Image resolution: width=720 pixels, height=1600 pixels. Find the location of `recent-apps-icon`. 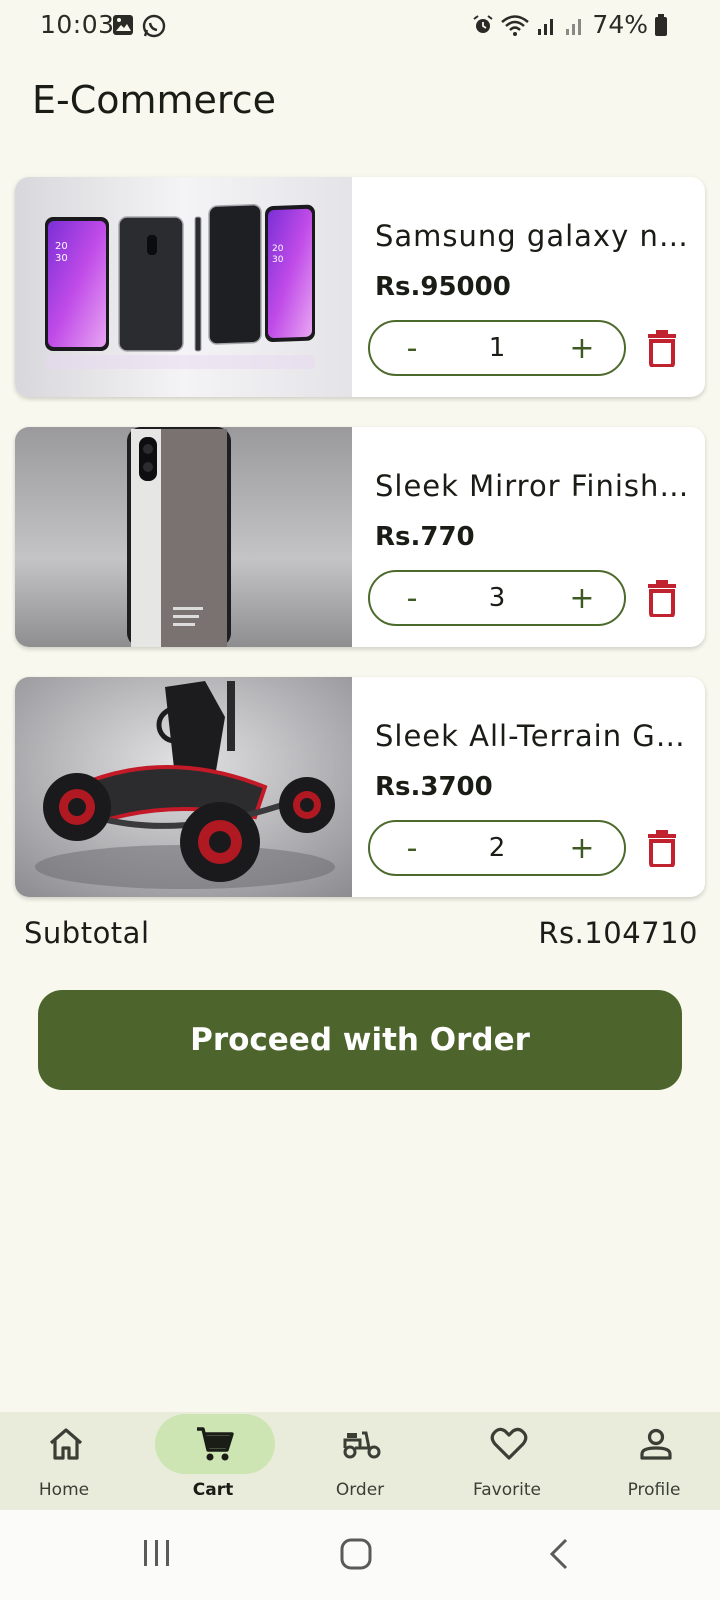

recent-apps-icon is located at coordinates (157, 1553).